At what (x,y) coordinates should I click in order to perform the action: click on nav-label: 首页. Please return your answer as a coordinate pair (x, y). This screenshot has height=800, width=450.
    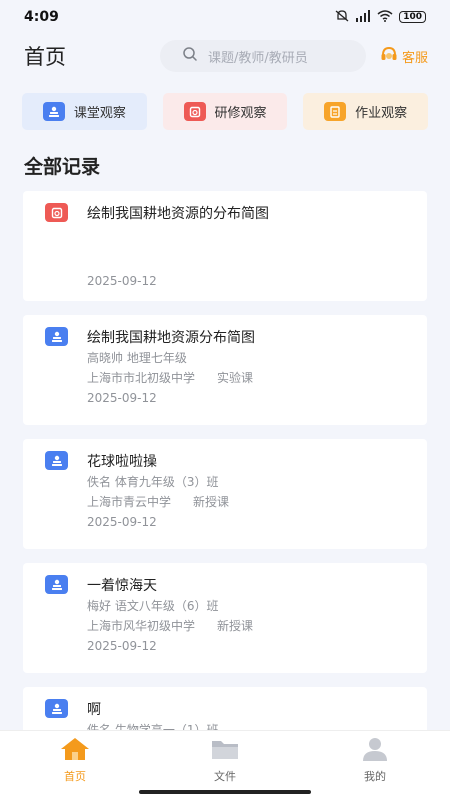
    Looking at the image, I should click on (75, 776).